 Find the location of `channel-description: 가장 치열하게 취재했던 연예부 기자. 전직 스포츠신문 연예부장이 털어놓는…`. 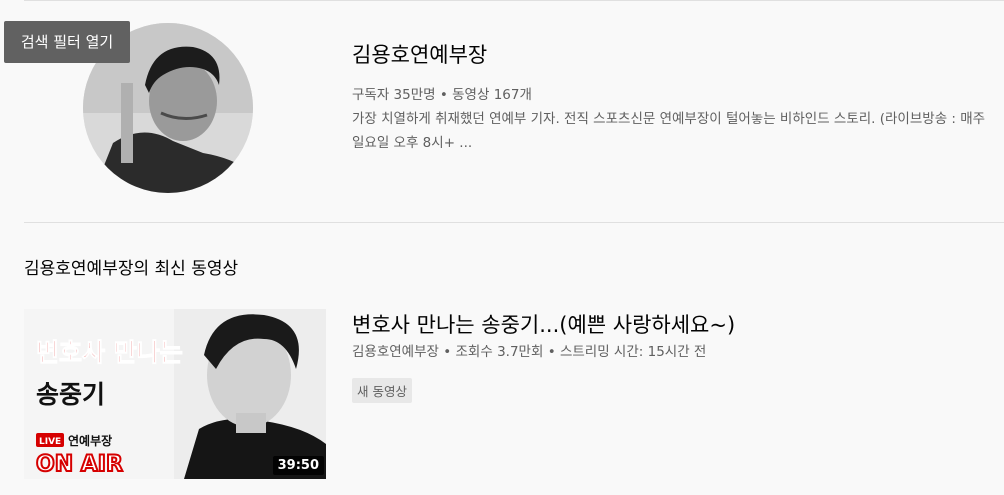

channel-description: 가장 치열하게 취재했던 연예부 기자. 전직 스포츠신문 연예부장이 털어놓는… is located at coordinates (669, 131).